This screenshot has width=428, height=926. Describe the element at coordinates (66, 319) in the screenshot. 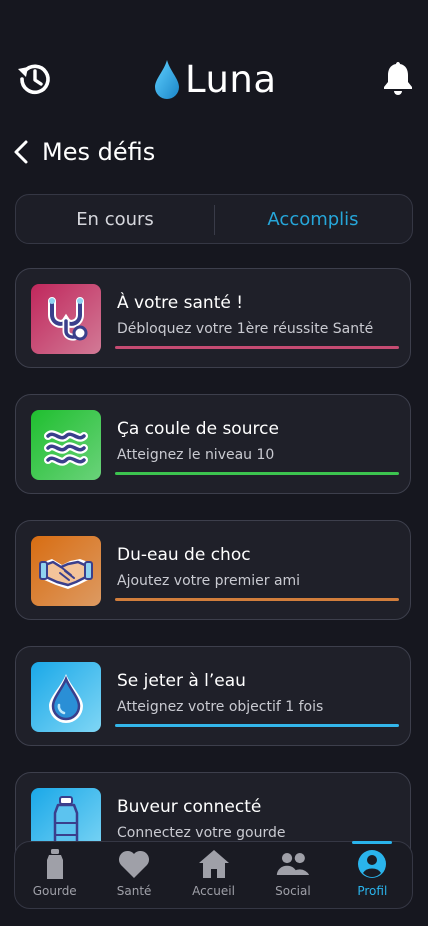

I see `stethoscope-icon` at that location.